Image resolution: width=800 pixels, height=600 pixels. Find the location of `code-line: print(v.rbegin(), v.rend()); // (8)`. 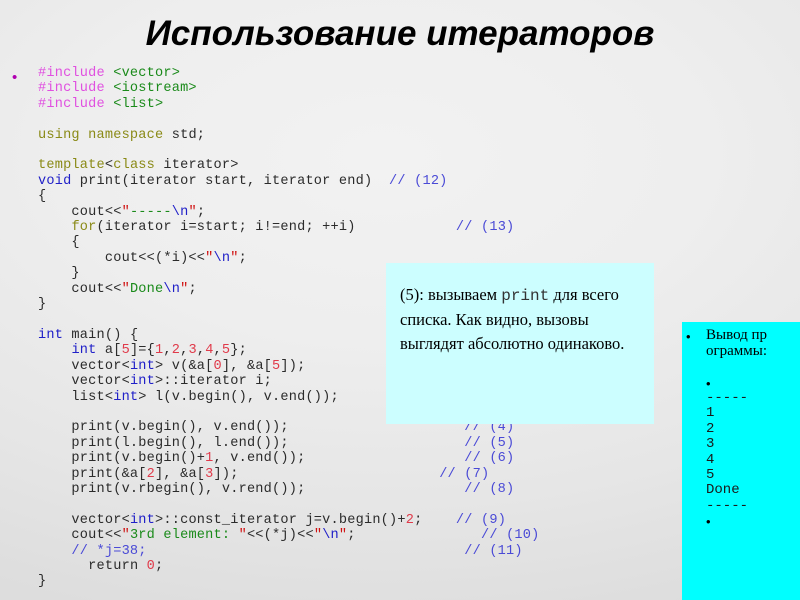

code-line: print(v.rbegin(), v.rend()); // (8) is located at coordinates (276, 489).